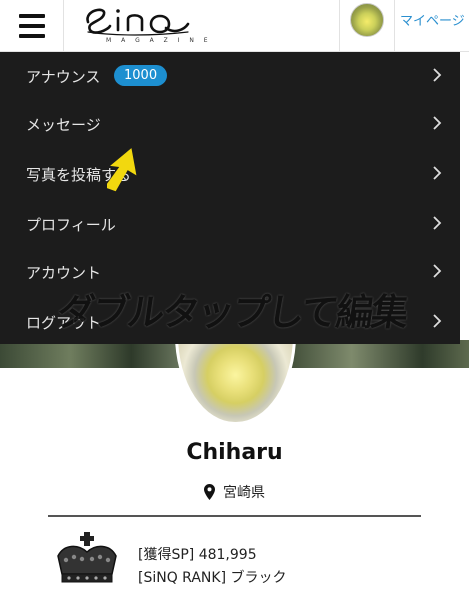 This screenshot has height=600, width=469. Describe the element at coordinates (87, 557) in the screenshot. I see `crown-icon` at that location.